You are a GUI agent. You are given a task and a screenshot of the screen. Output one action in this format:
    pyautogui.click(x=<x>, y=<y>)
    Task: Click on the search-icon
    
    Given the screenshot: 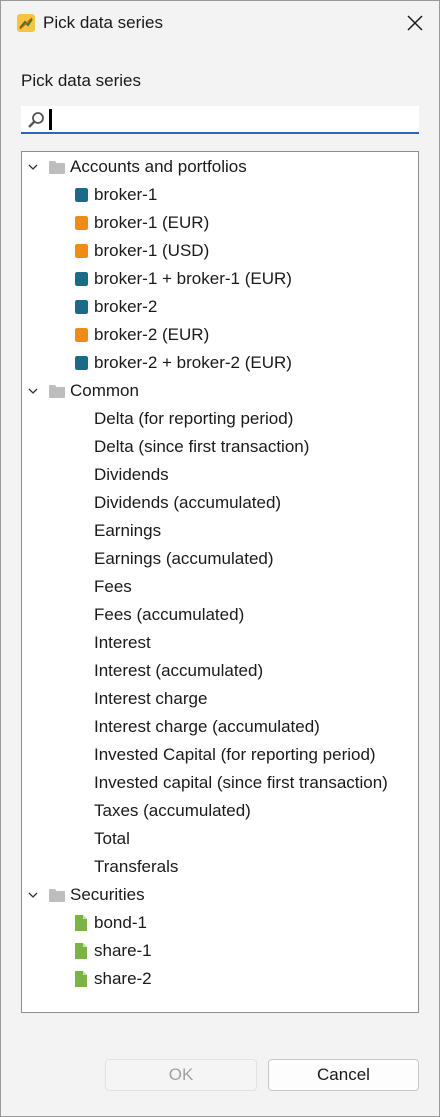 What is the action you would take?
    pyautogui.click(x=36, y=120)
    